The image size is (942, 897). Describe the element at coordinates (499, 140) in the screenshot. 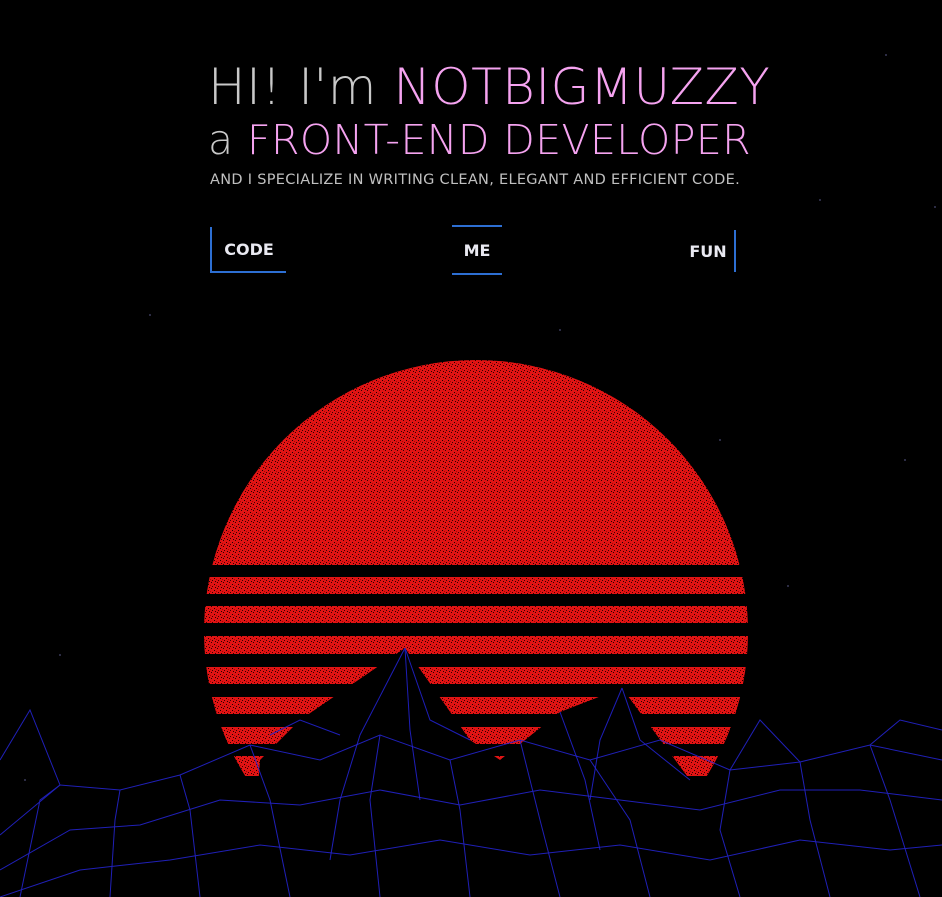

I see `role-title: FRONT-END DEVELOPER` at that location.